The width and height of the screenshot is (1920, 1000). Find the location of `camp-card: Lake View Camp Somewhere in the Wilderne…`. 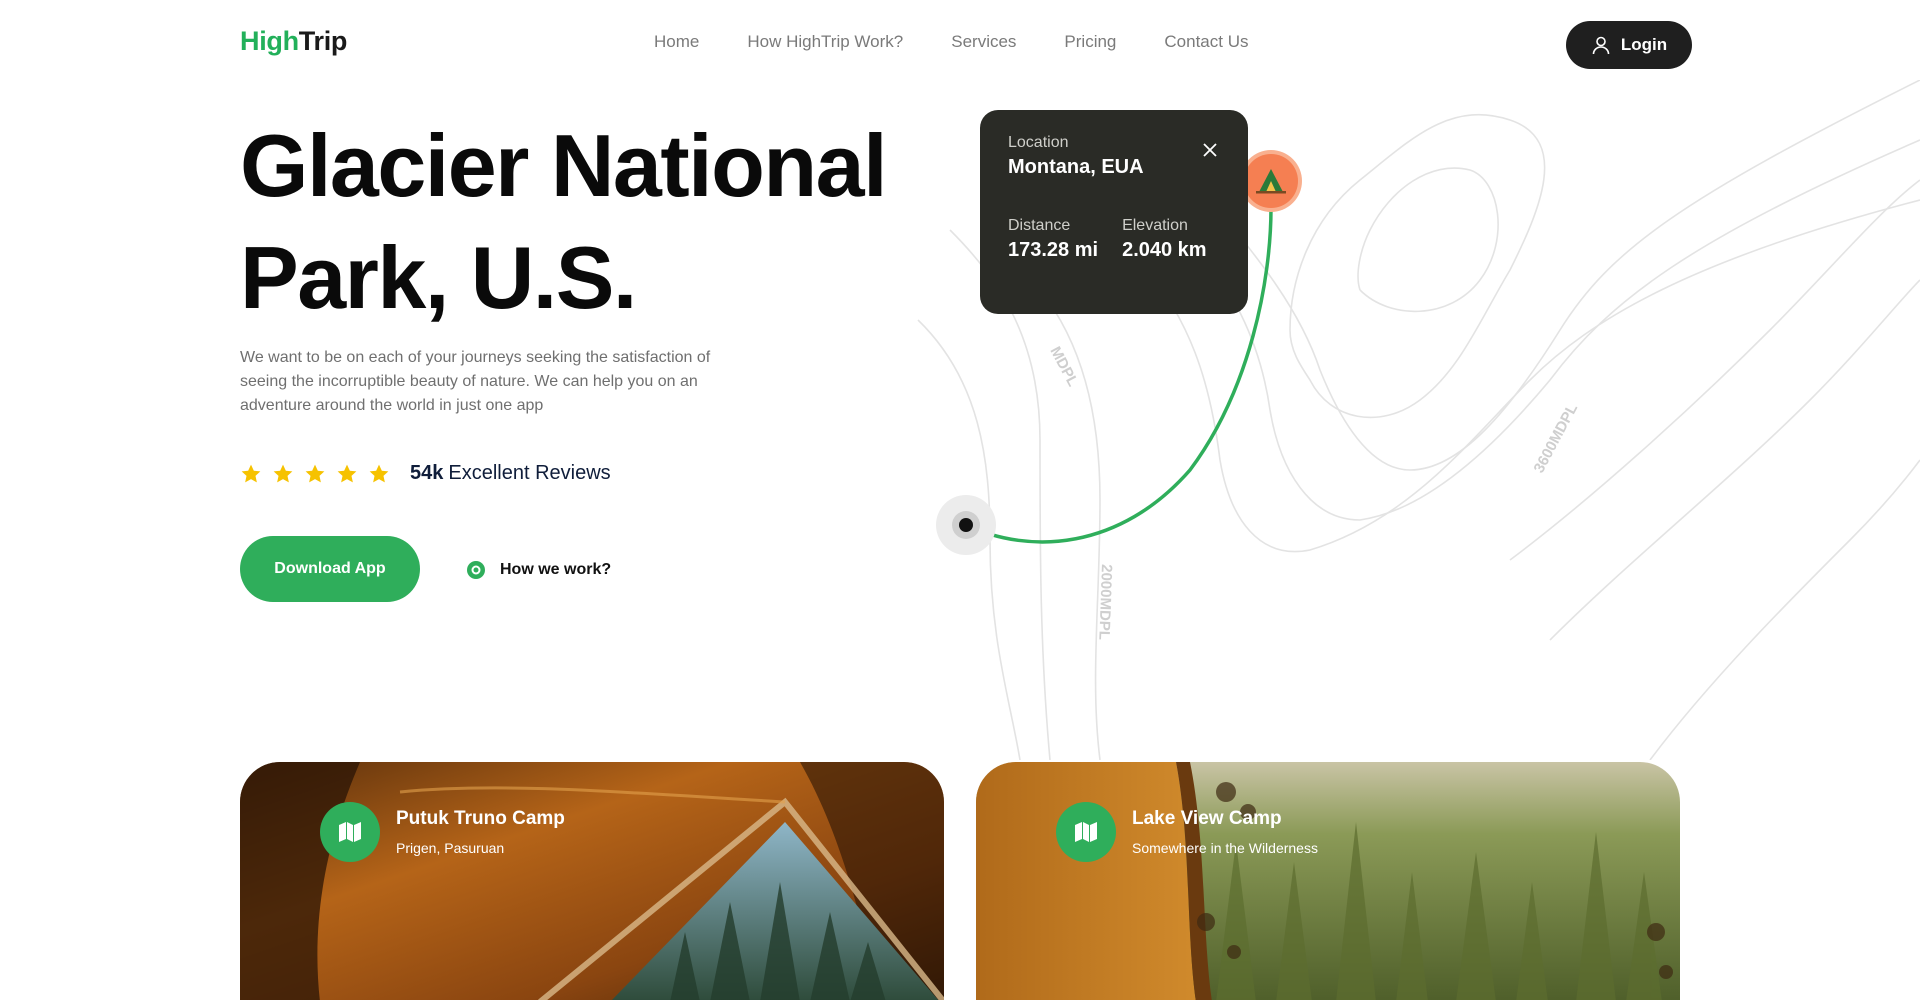

camp-card: Lake View Camp Somewhere in the Wilderne… is located at coordinates (1328, 881).